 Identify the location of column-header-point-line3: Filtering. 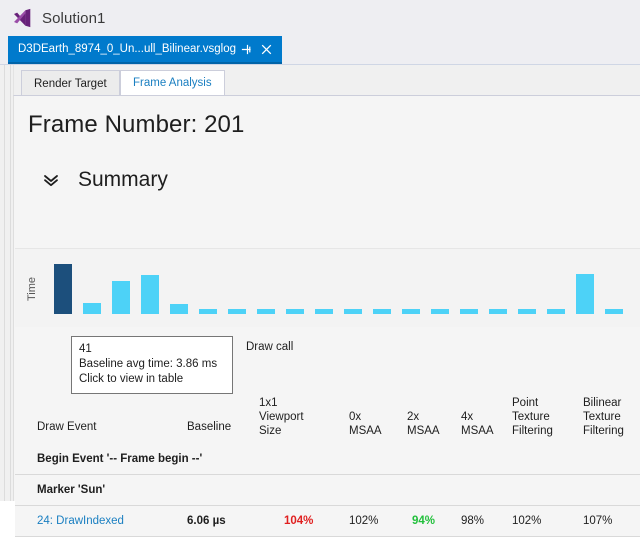
(532, 431).